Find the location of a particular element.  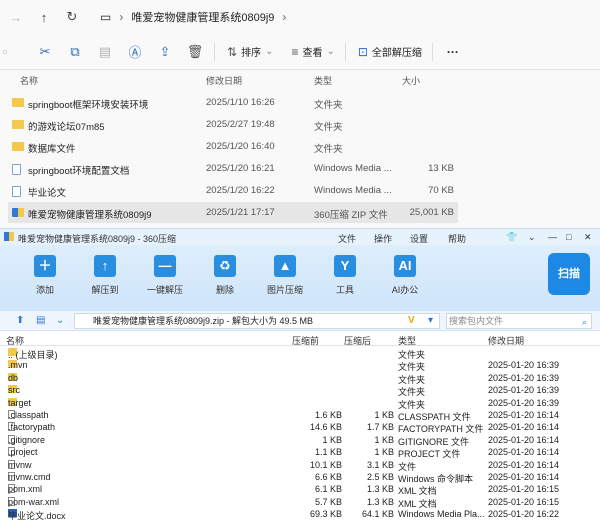

paste-icon: ▤ is located at coordinates (105, 52).